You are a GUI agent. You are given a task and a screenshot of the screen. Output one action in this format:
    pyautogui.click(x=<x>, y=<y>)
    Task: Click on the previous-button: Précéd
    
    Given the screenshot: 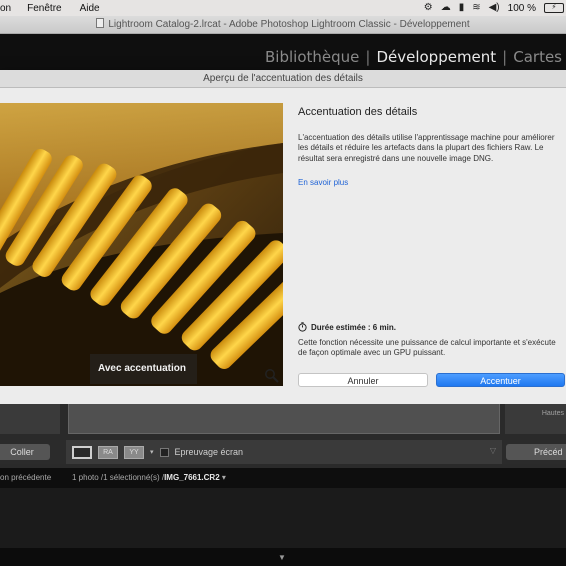 What is the action you would take?
    pyautogui.click(x=536, y=452)
    